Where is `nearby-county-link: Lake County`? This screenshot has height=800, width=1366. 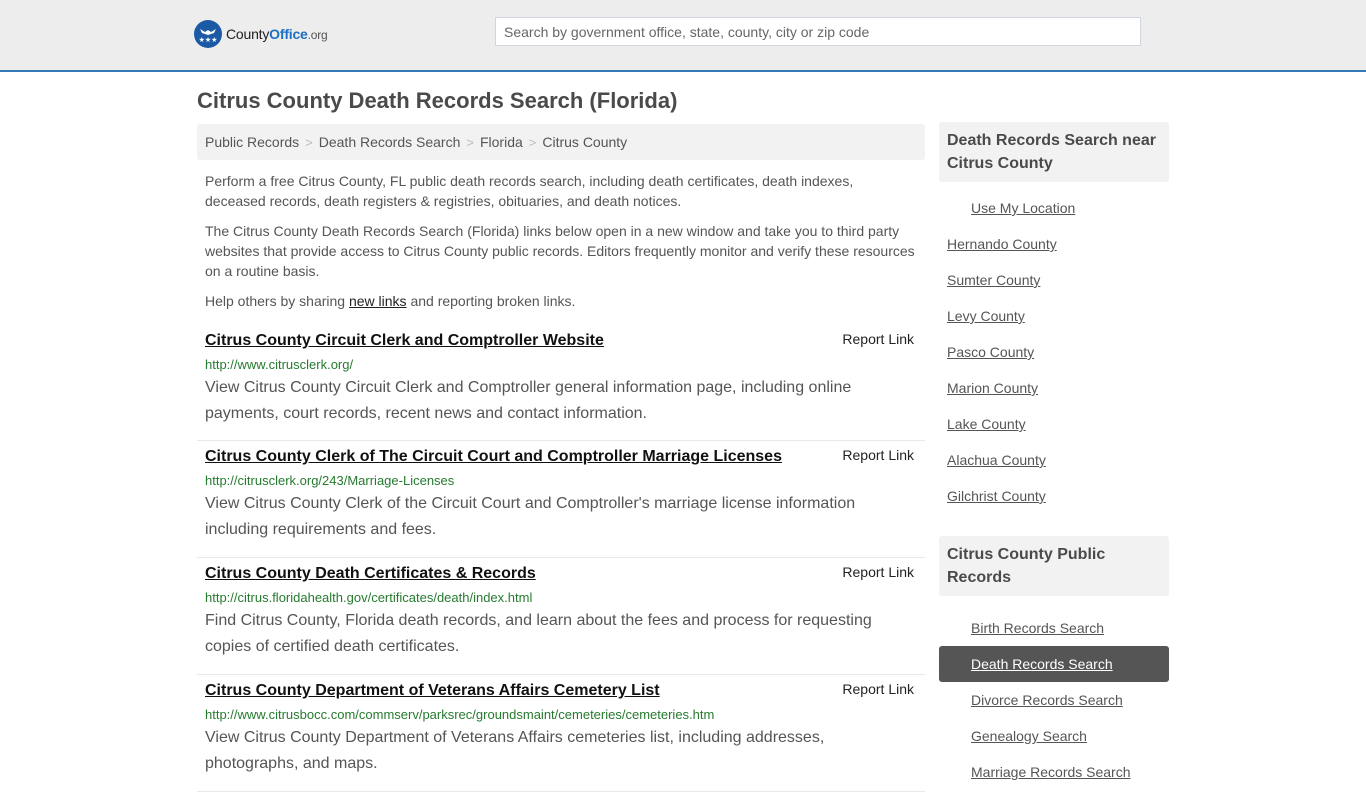 nearby-county-link: Lake County is located at coordinates (982, 424).